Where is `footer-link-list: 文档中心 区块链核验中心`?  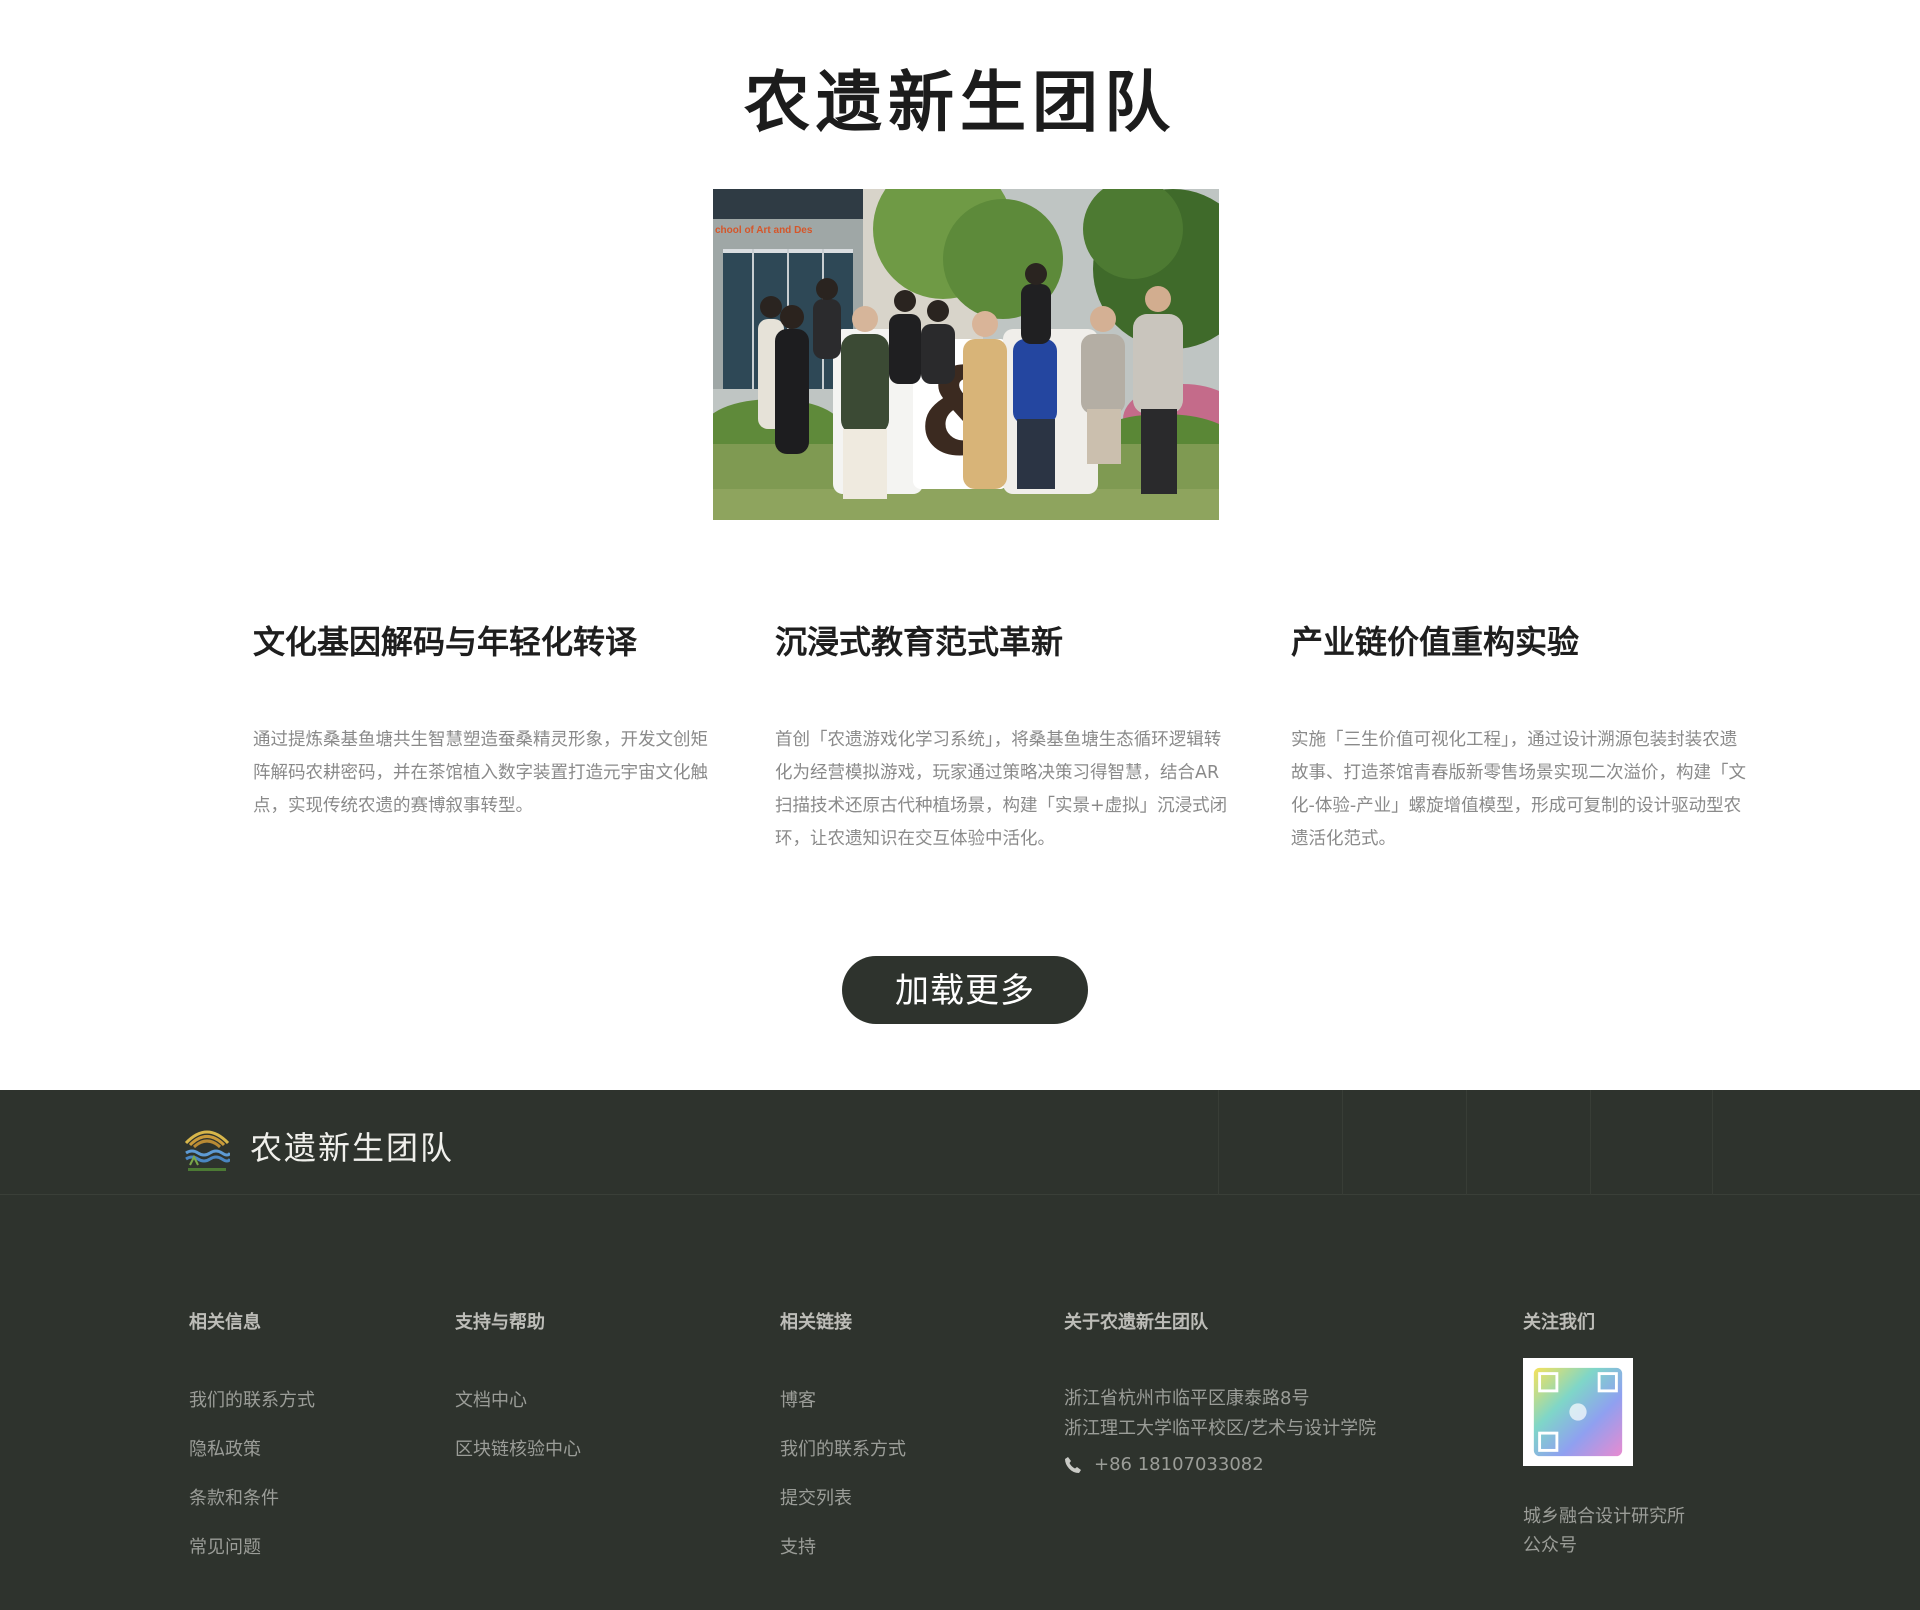 footer-link-list: 文档中心 区块链核验中心 is located at coordinates (518, 1435).